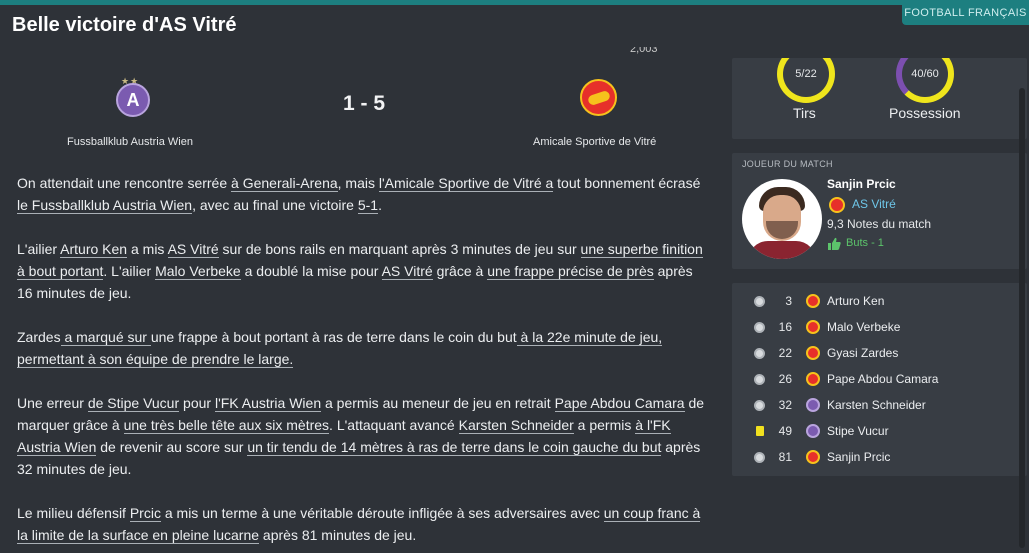 The image size is (1029, 553). What do you see at coordinates (861, 184) in the screenshot?
I see `player-name: Sanjin Prcic` at bounding box center [861, 184].